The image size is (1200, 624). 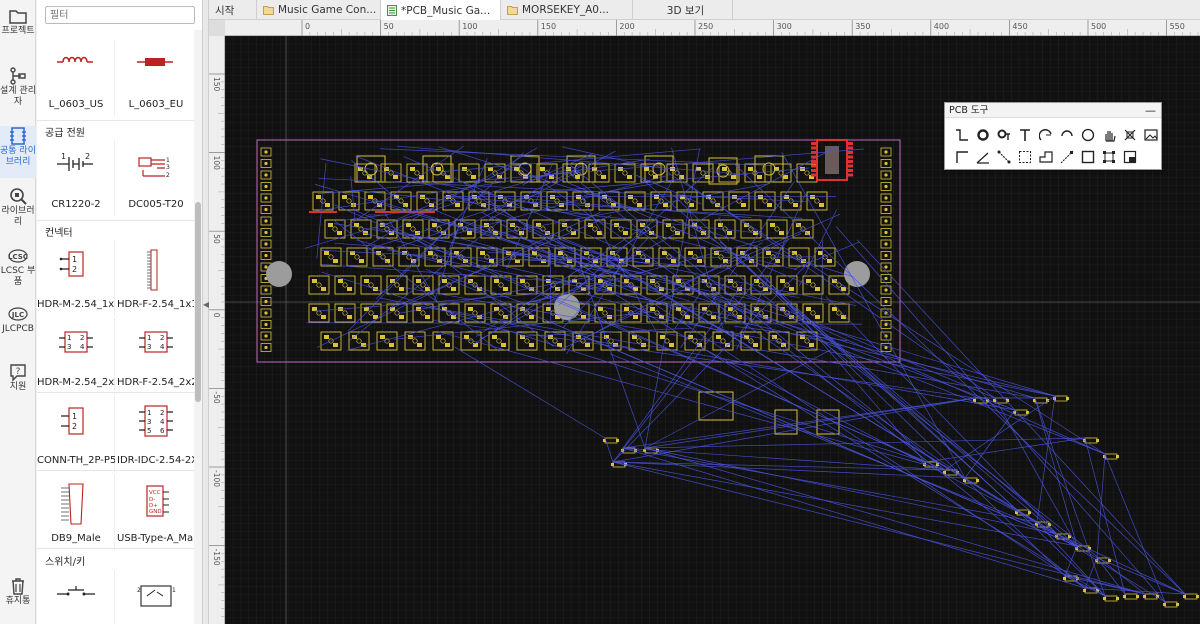 What do you see at coordinates (18, 209) in the screenshot?
I see `rail-library: 라이브러리` at bounding box center [18, 209].